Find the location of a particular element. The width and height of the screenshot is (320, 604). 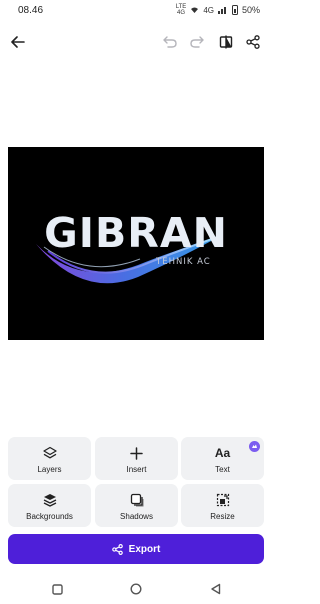

home-button is located at coordinates (136, 589).